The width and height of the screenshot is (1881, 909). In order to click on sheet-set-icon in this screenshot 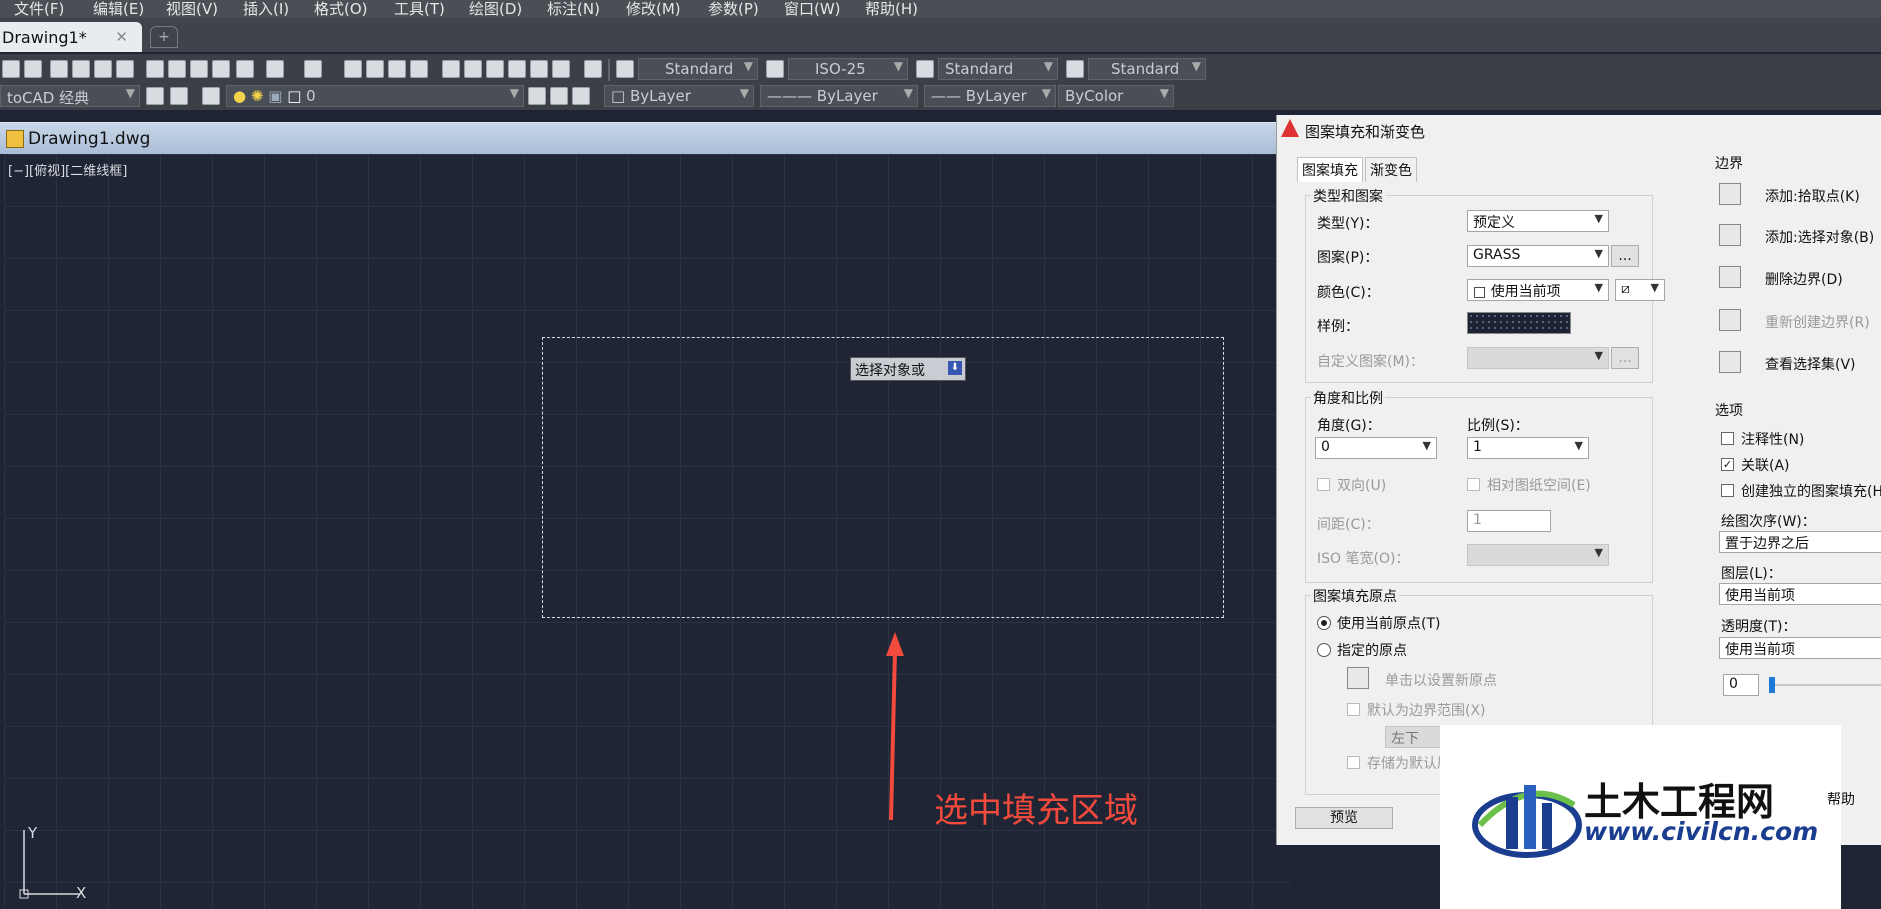, I will do `click(517, 69)`.